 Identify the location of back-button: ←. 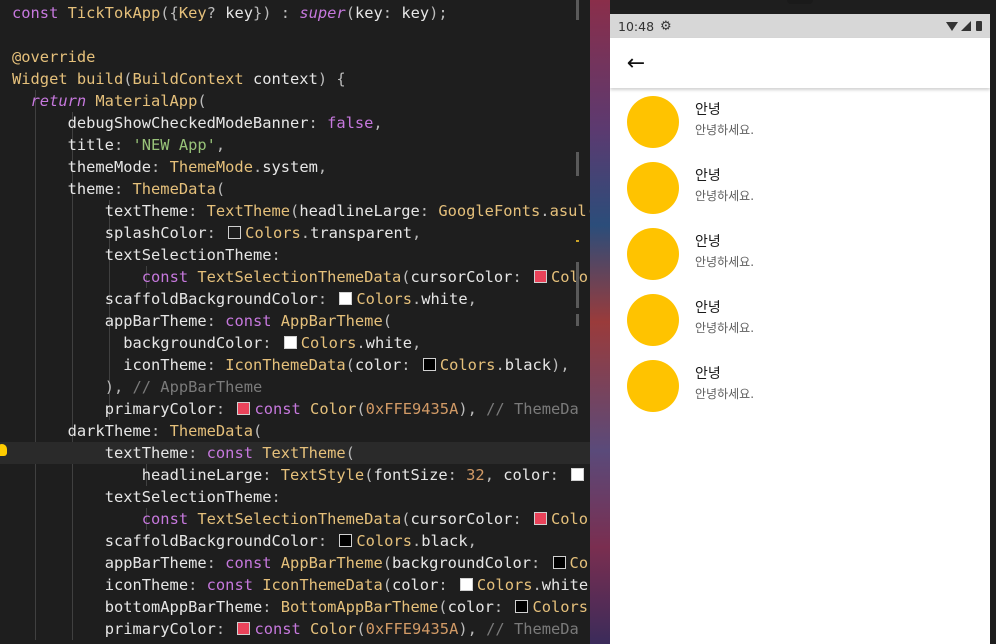
(636, 63).